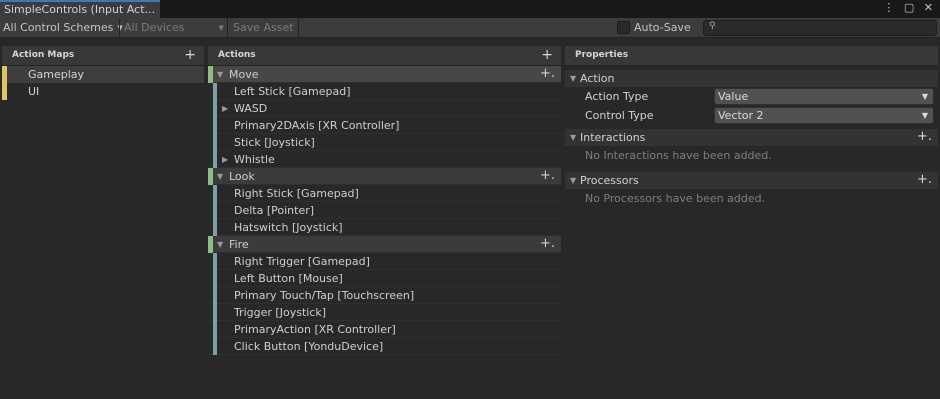 This screenshot has height=399, width=940. What do you see at coordinates (280, 312) in the screenshot?
I see `binding-label: Trigger [Joystick]` at bounding box center [280, 312].